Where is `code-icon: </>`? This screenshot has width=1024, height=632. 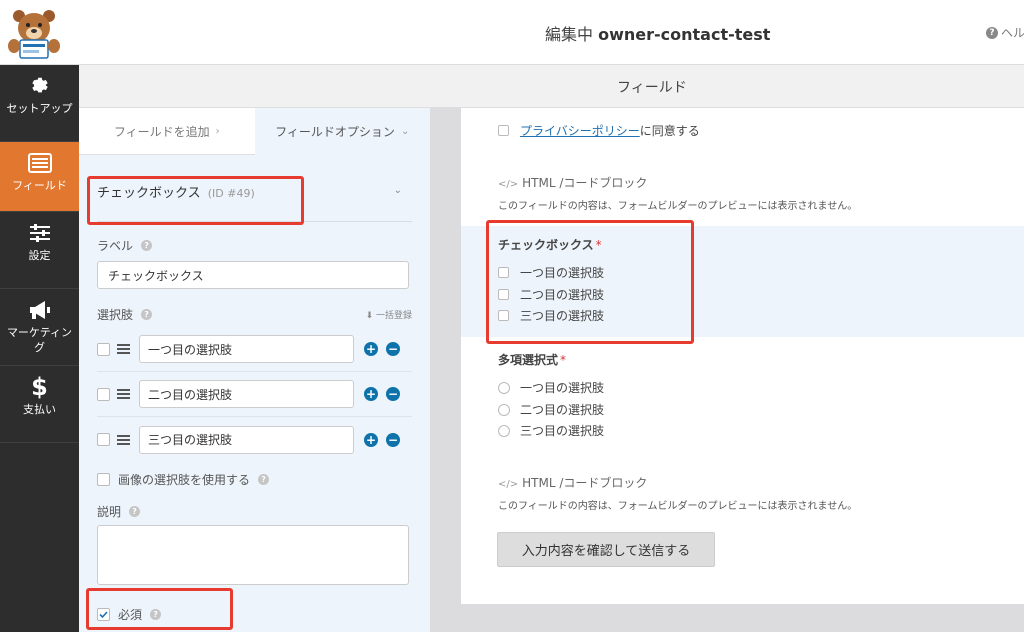
code-icon: </> is located at coordinates (508, 184).